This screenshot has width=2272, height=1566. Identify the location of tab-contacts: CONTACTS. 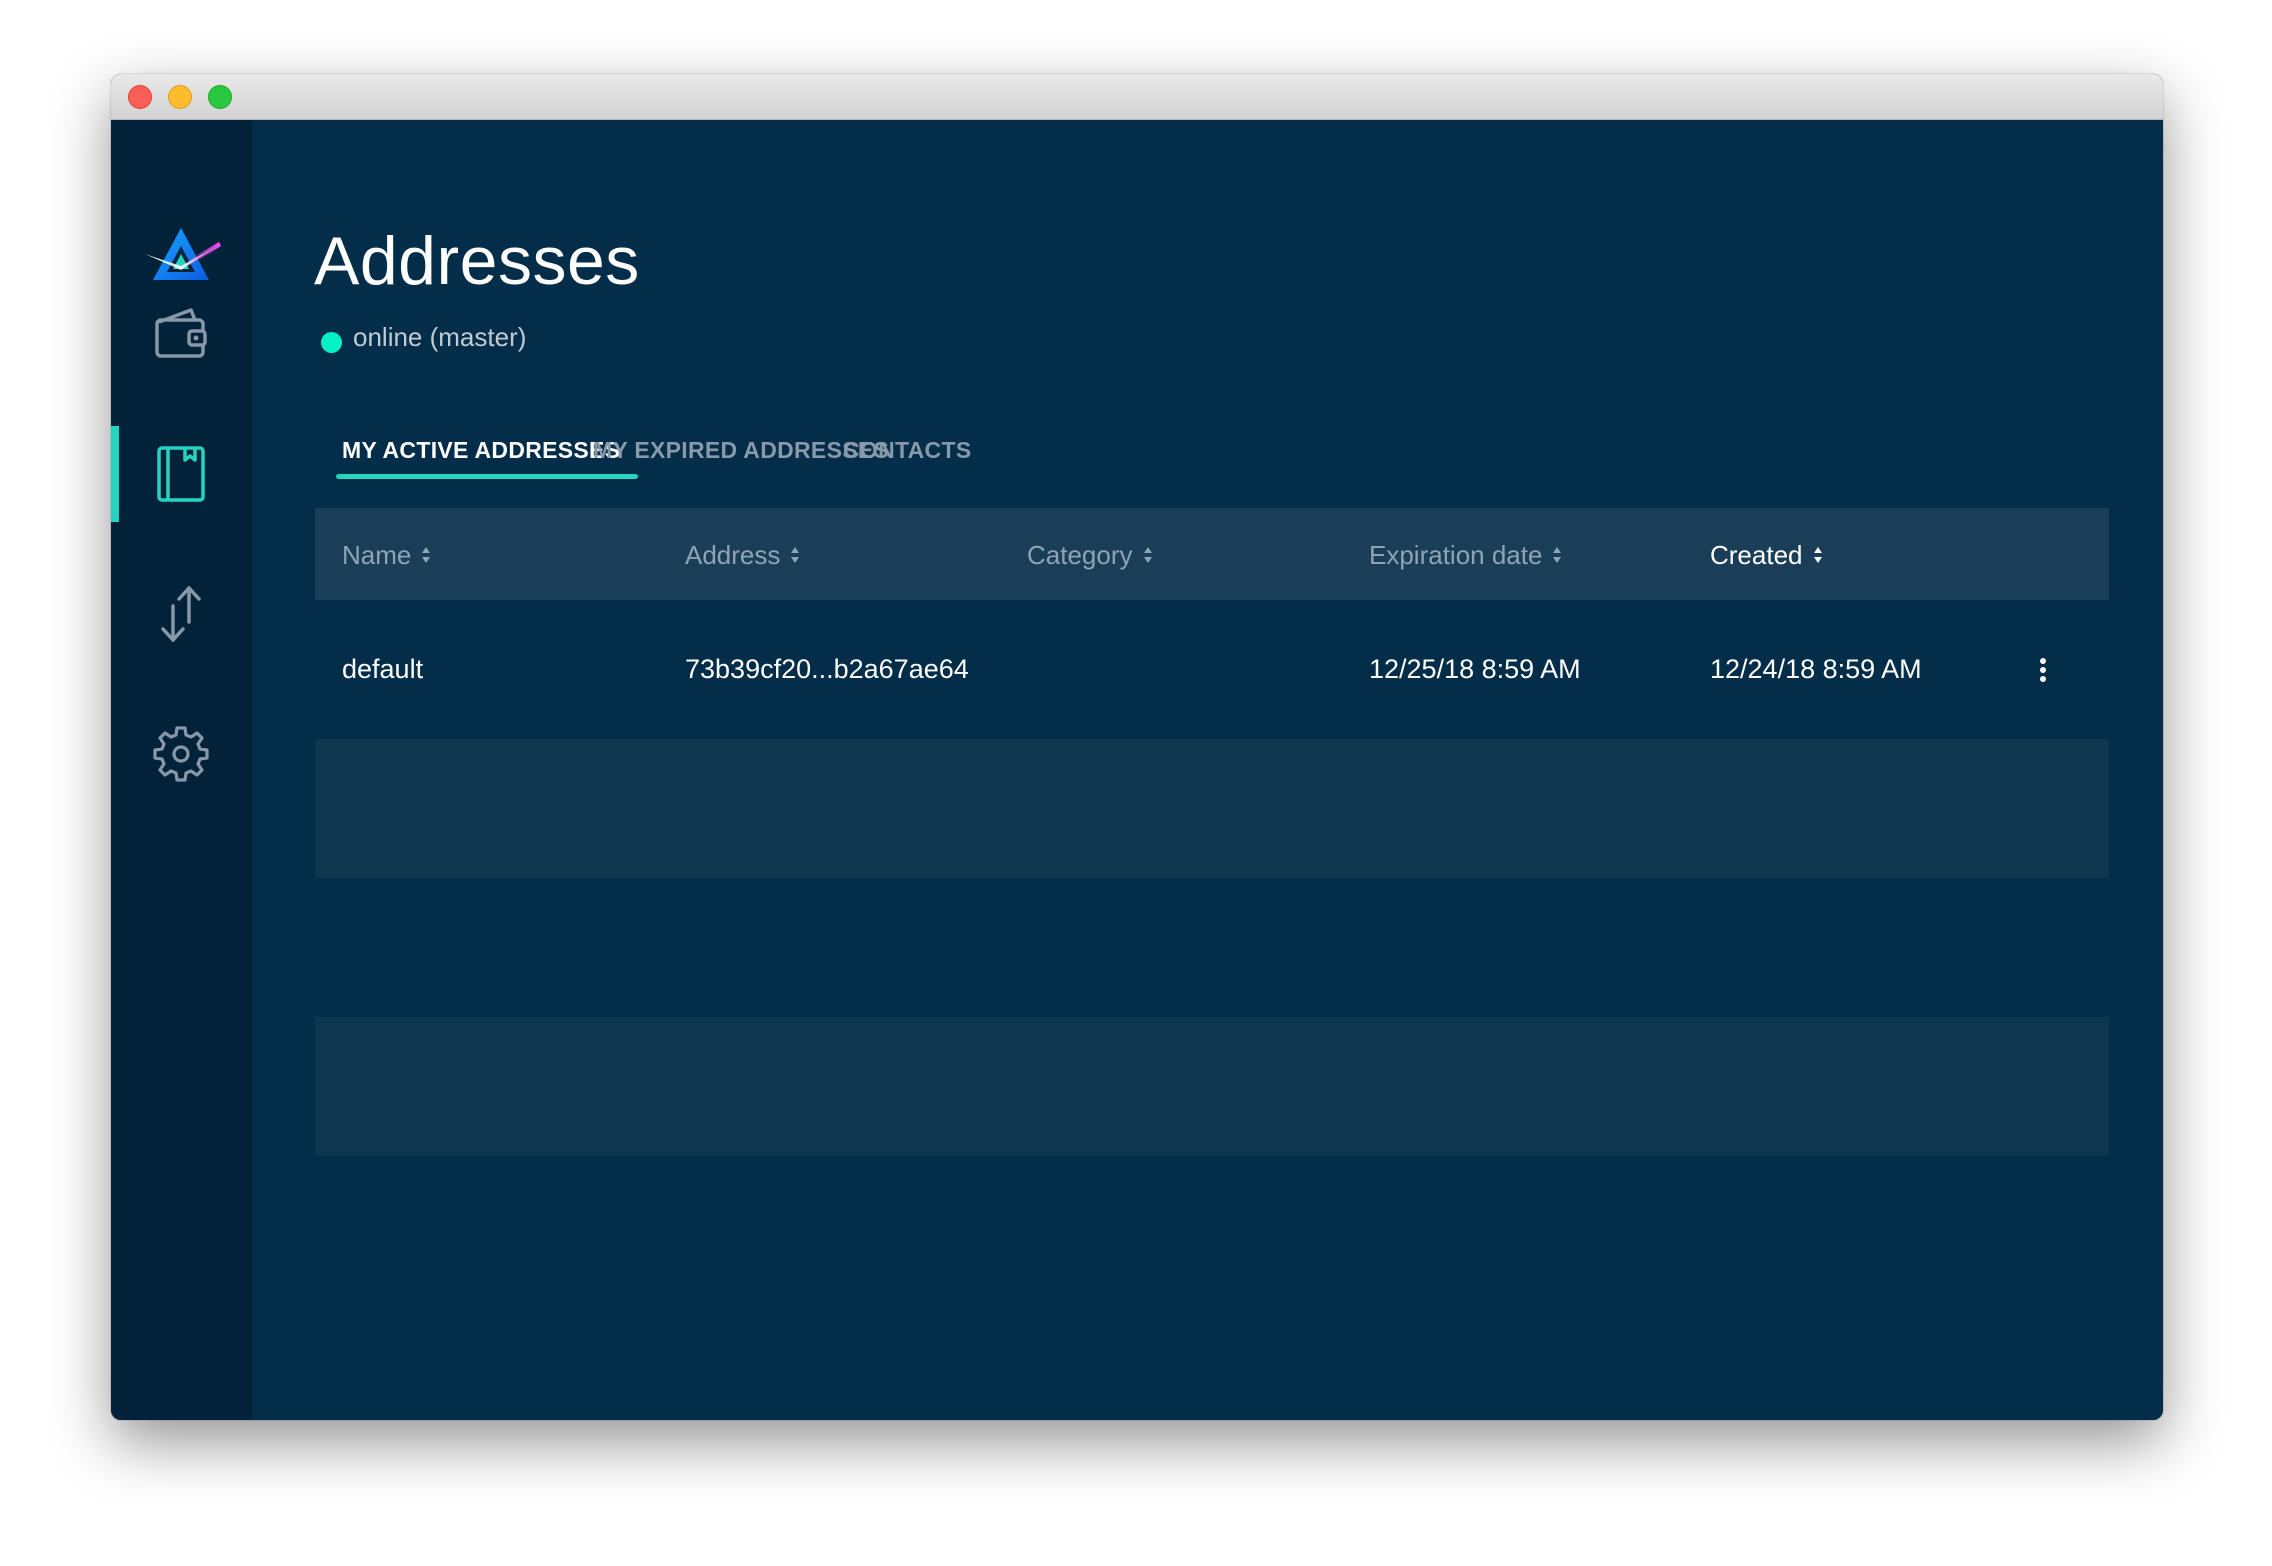
(907, 450).